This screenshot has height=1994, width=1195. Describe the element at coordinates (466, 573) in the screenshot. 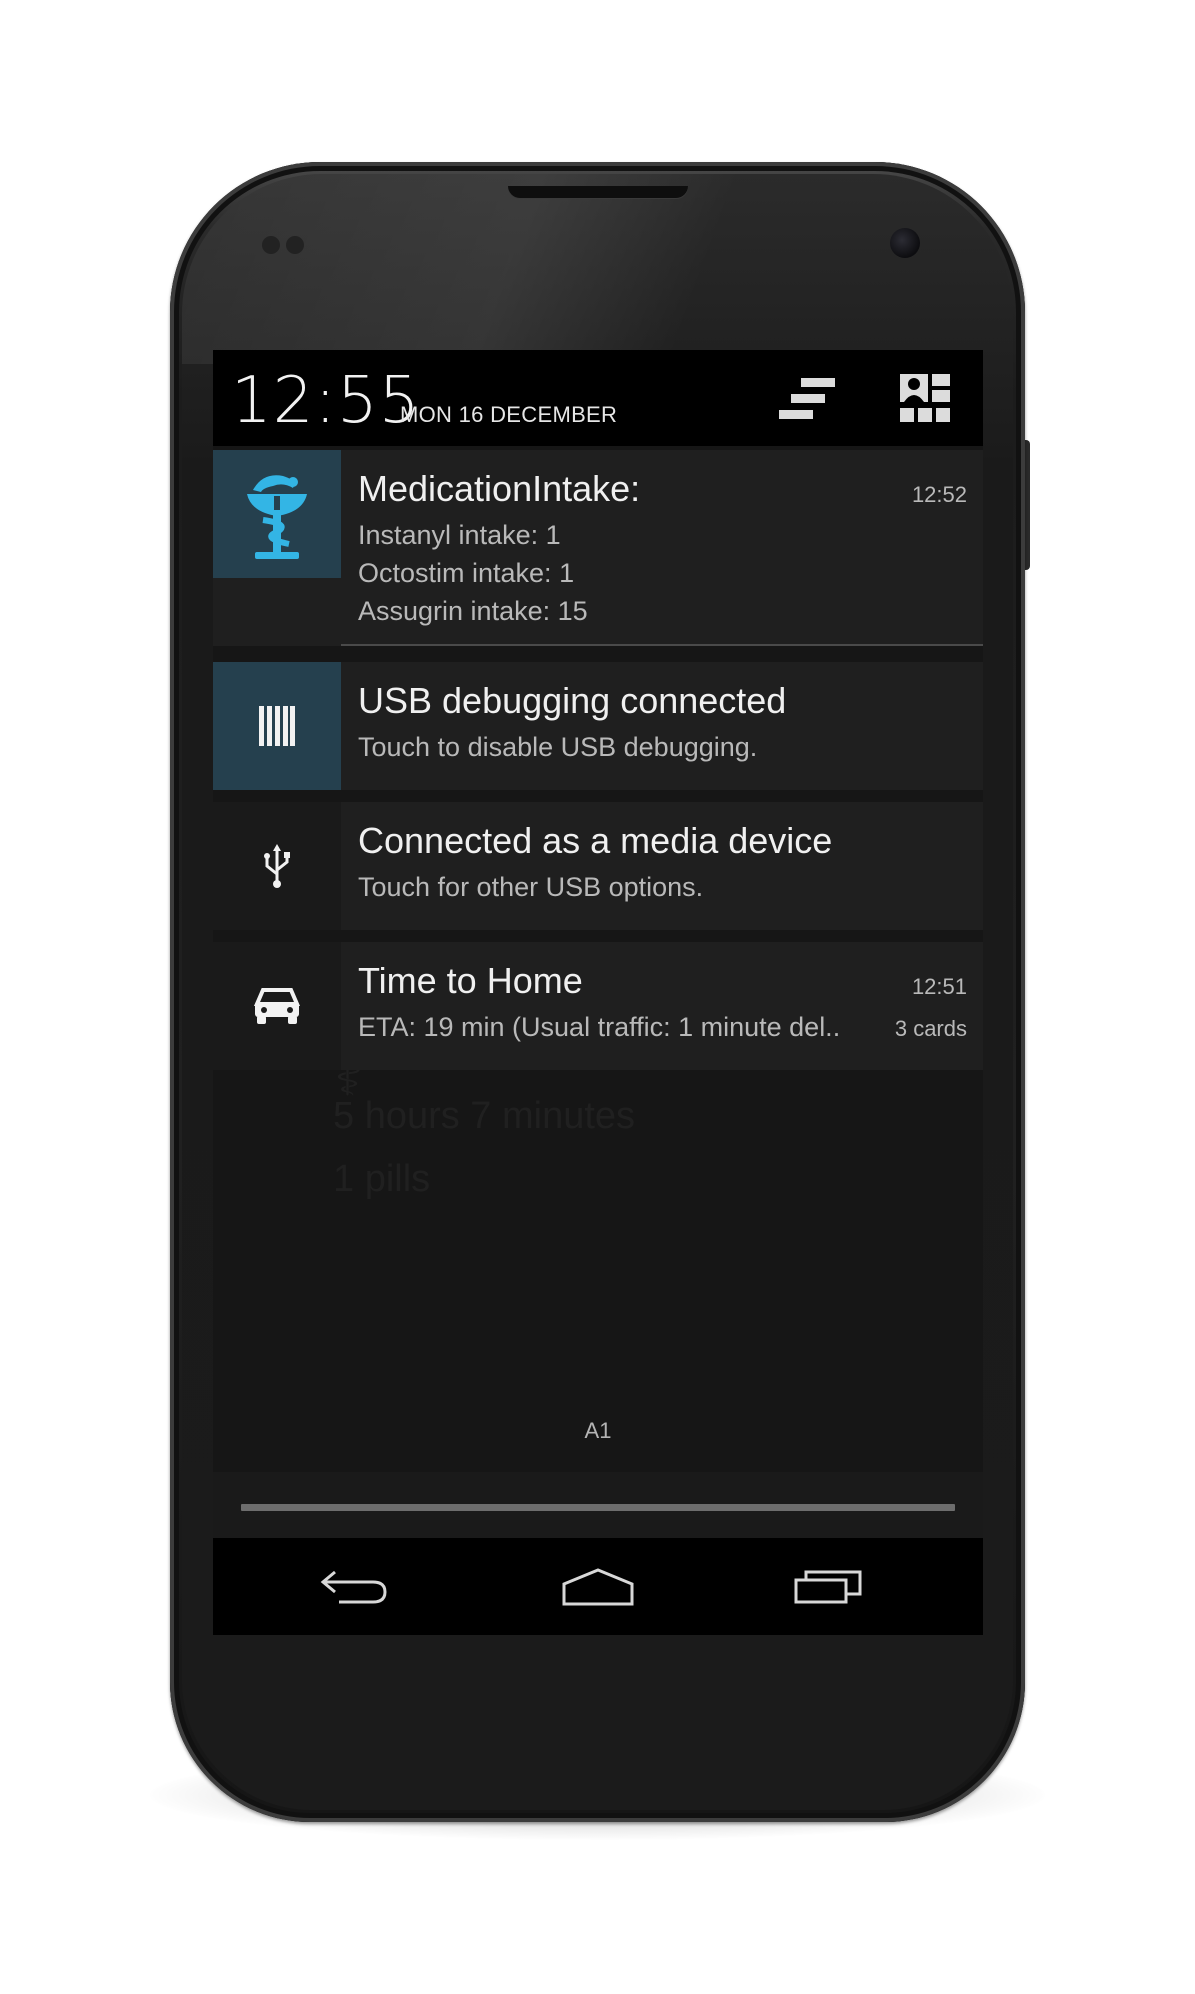

I see `notification-line: Octostim intake: 1` at that location.